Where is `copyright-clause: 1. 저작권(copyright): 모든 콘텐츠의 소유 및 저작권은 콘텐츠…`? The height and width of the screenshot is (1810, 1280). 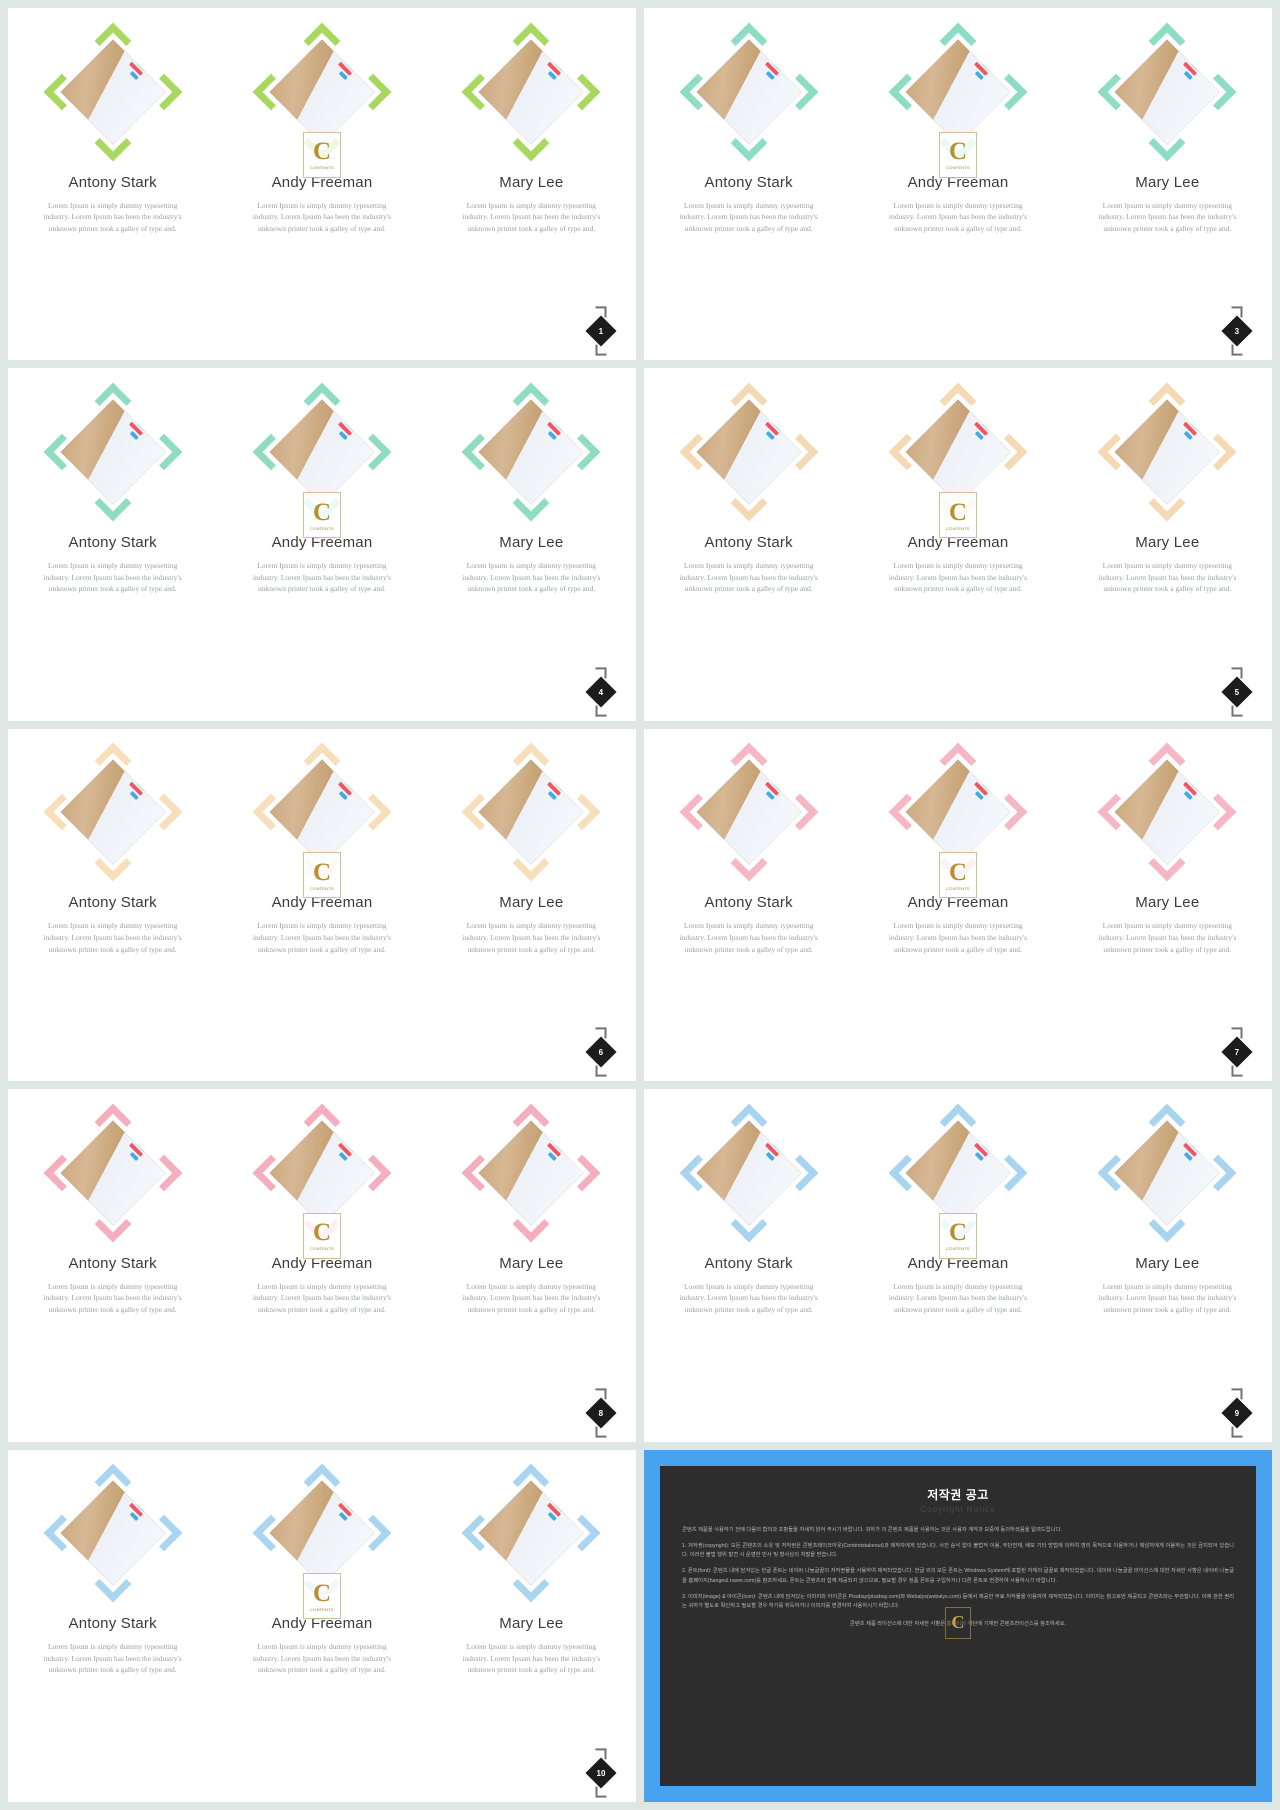
copyright-clause: 1. 저작권(copyright): 모든 콘텐츠의 소유 및 저작권은 콘텐츠… is located at coordinates (958, 1550).